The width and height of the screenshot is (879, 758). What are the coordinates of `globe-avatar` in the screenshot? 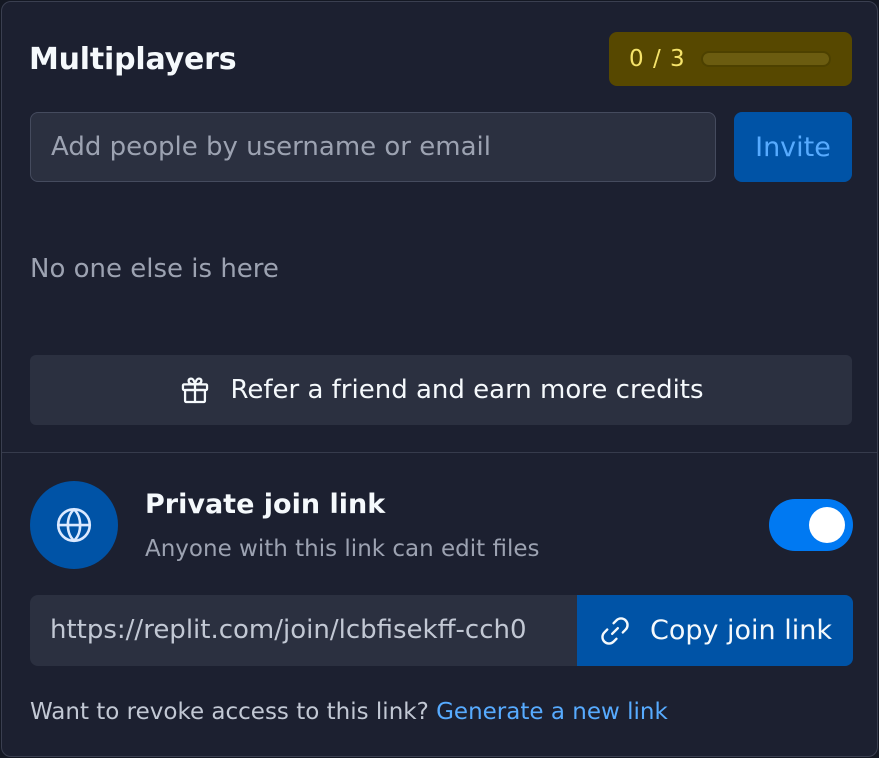 It's located at (74, 525).